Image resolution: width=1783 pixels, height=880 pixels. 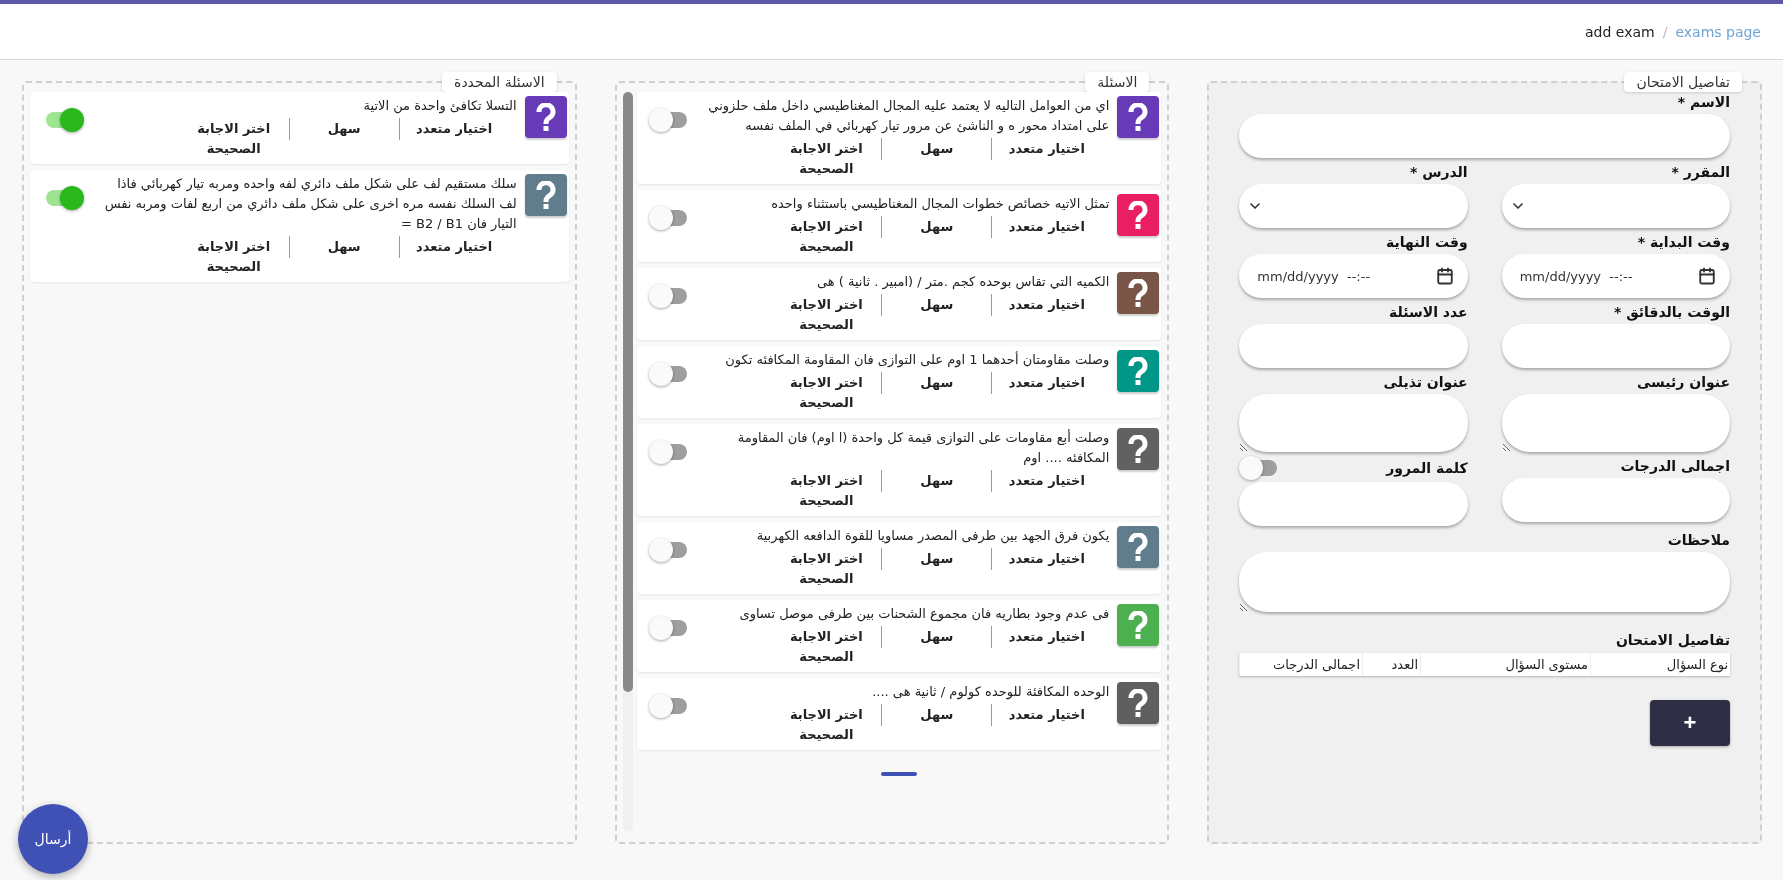 I want to click on panel-title: تفاصيل الامتحان, so click(x=1683, y=82).